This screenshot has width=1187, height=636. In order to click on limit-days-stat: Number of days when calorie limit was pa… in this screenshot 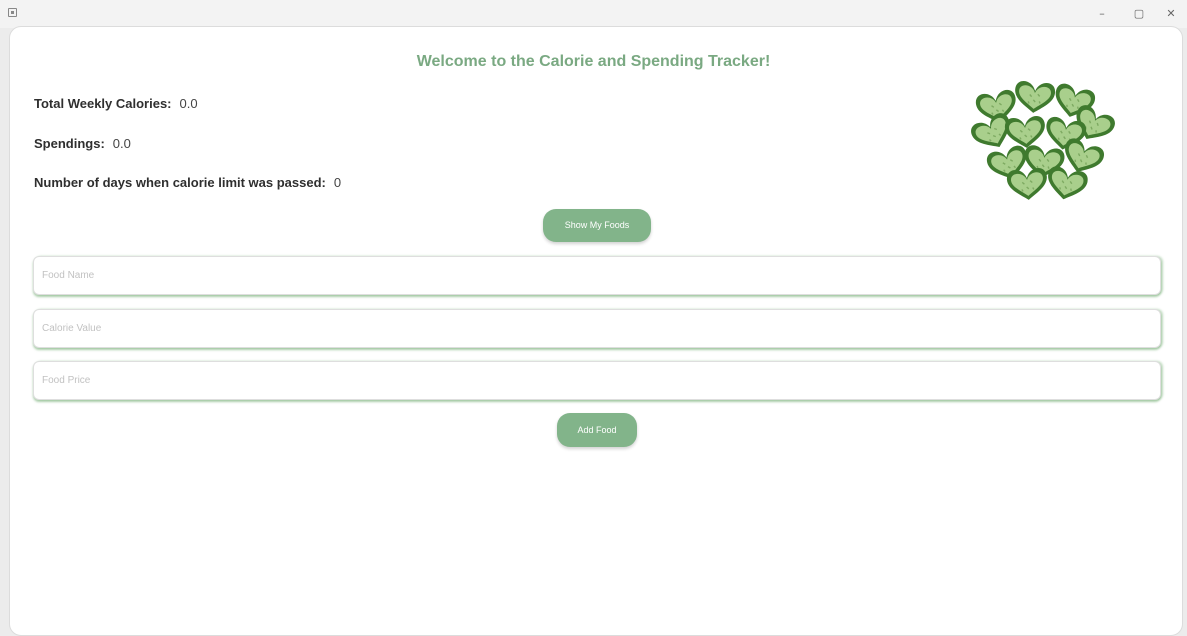, I will do `click(187, 182)`.